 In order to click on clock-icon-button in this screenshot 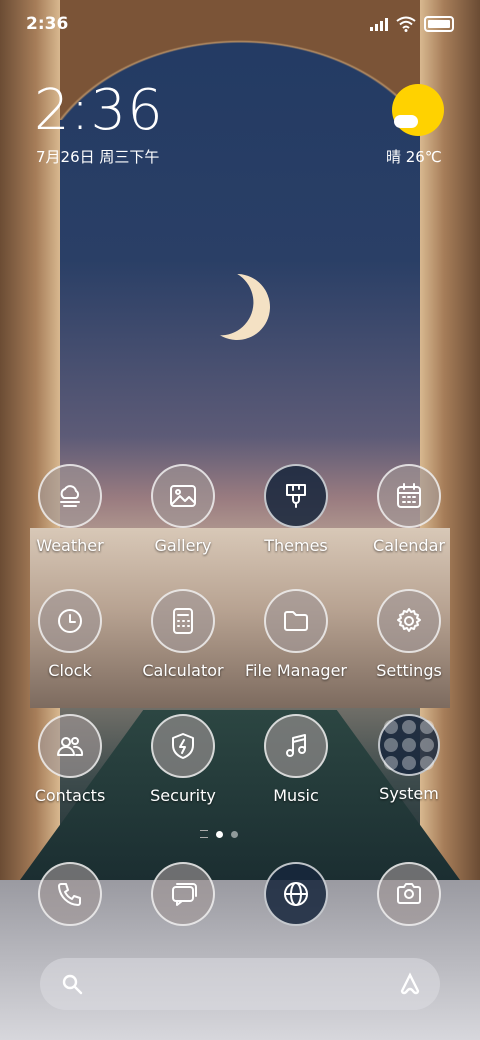, I will do `click(70, 621)`.